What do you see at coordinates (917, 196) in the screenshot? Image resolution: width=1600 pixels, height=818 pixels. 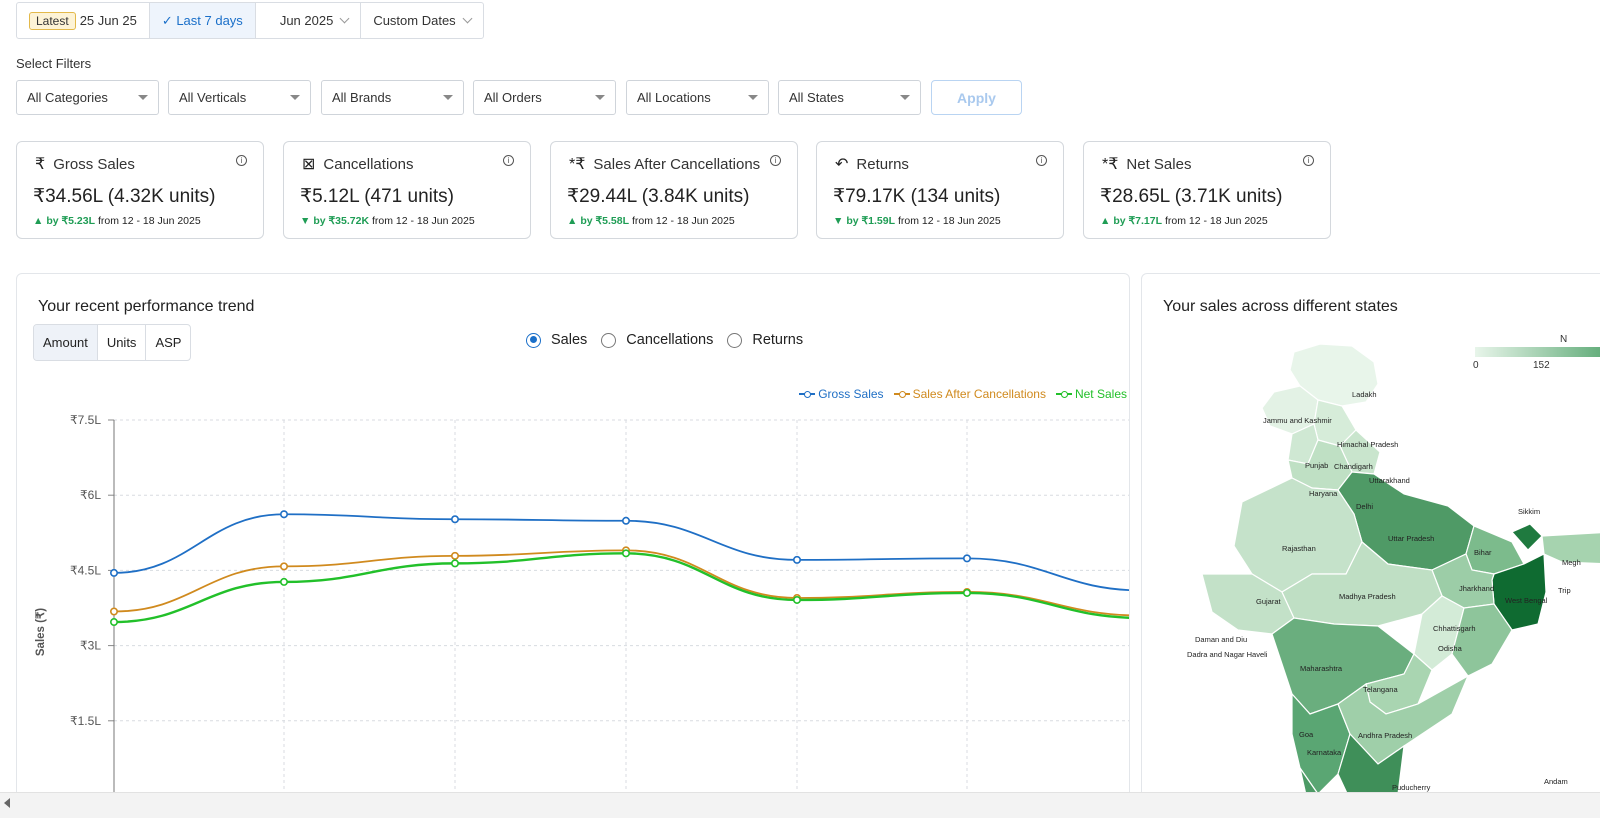 I see `card-value: ₹79.17K (134 units)` at bounding box center [917, 196].